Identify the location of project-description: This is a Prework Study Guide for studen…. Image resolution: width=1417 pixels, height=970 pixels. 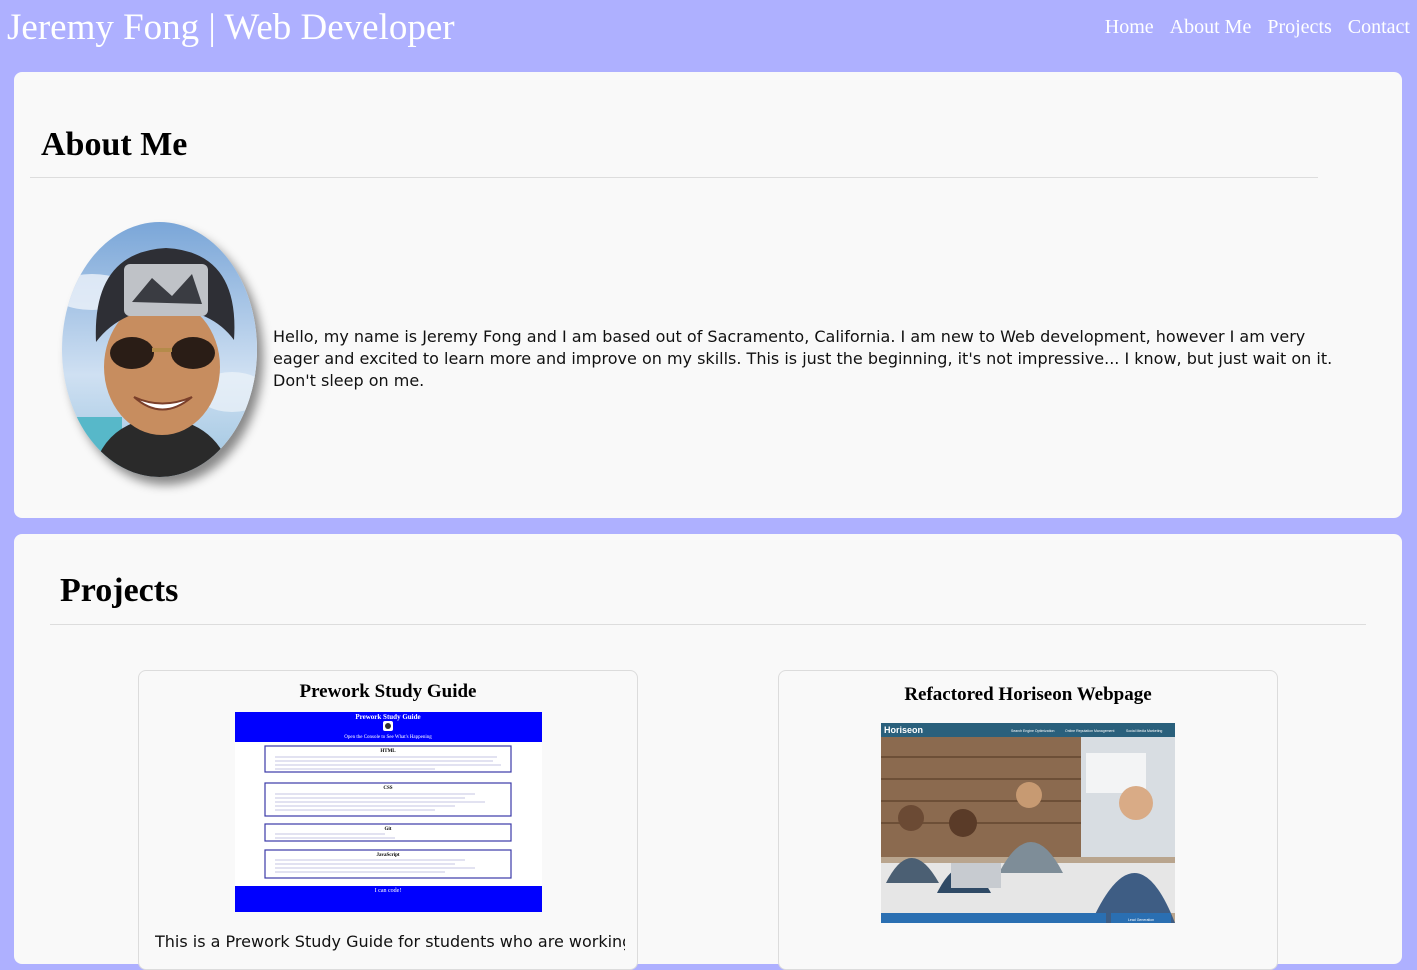
(390, 941).